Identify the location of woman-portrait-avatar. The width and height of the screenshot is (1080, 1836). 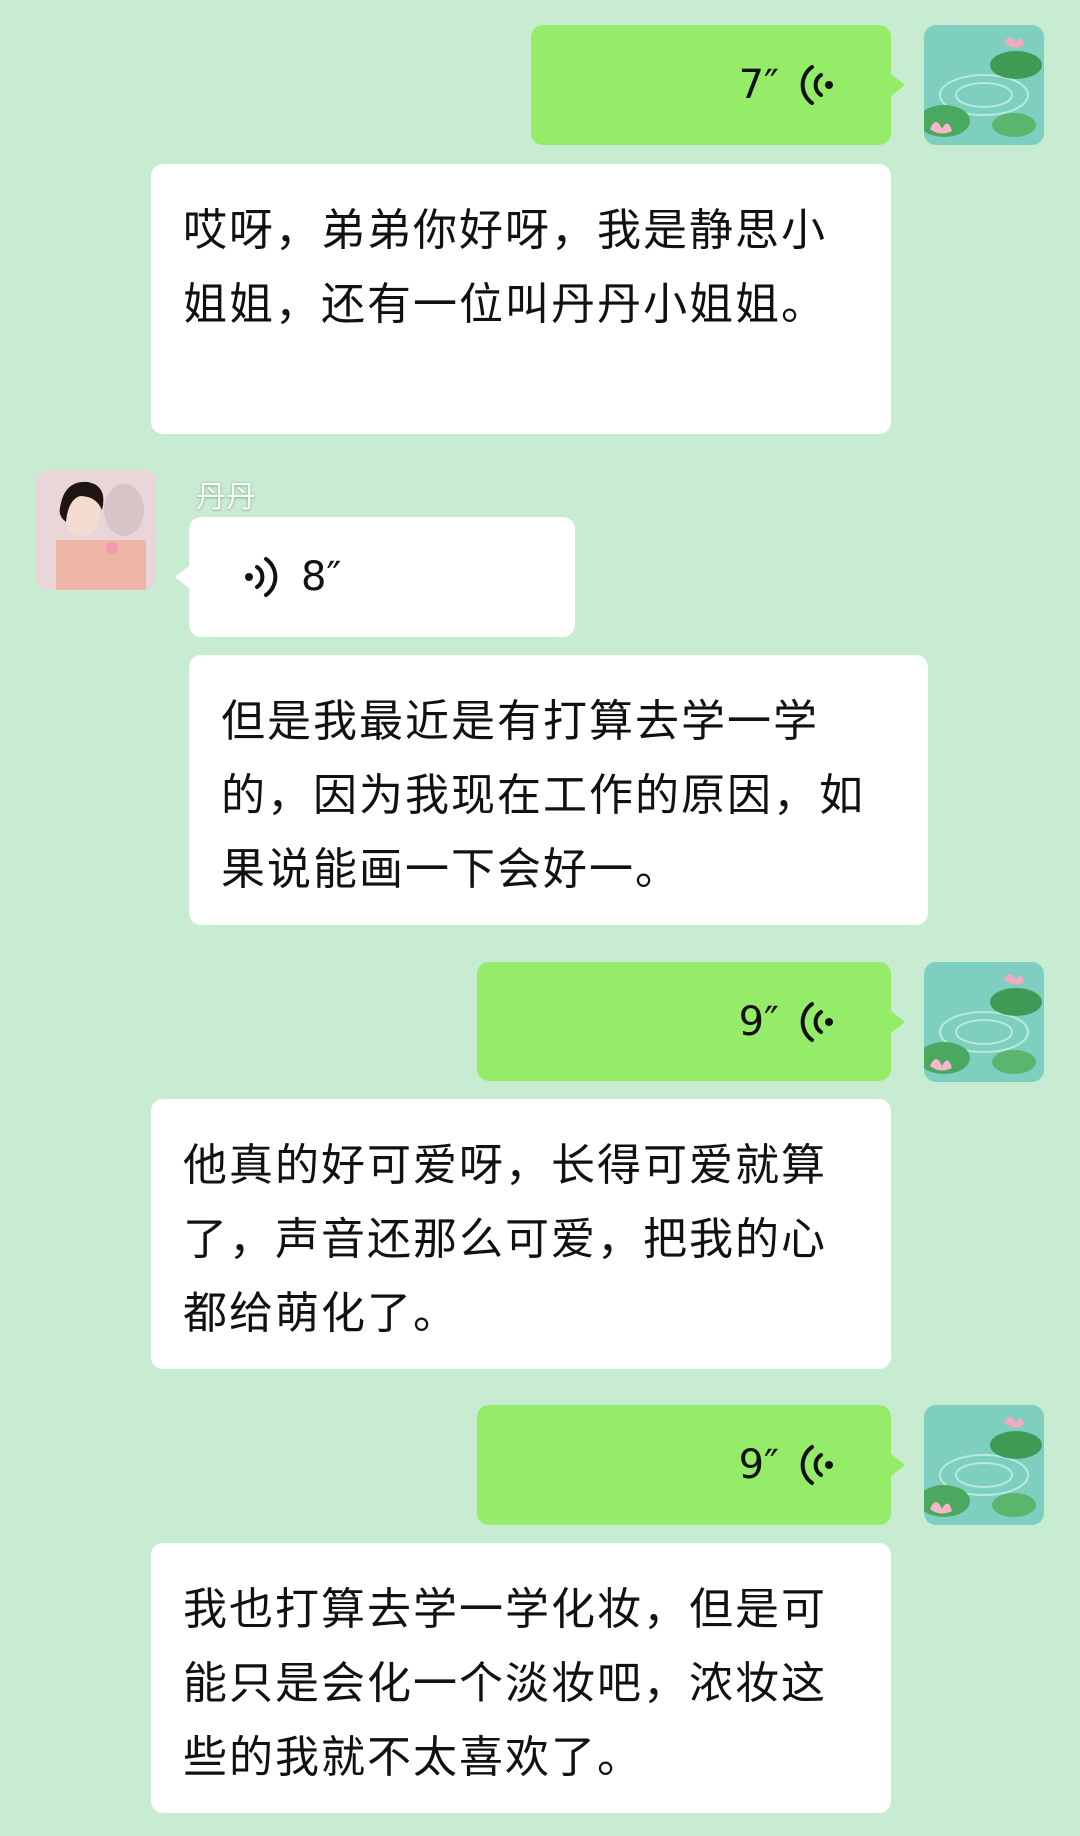
(96, 530).